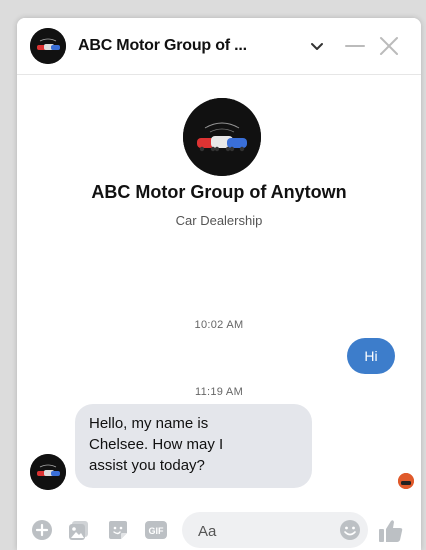 This screenshot has width=426, height=550. I want to click on message-timestamp: 11:19 AM, so click(219, 392).